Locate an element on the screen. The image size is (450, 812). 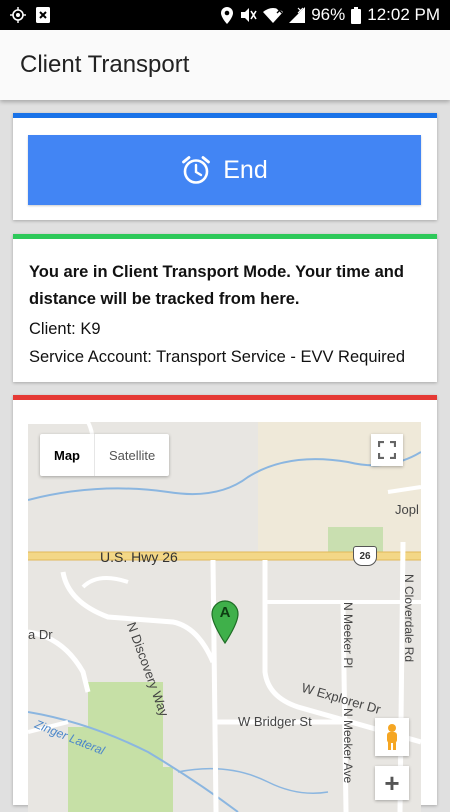
location-pin-icon is located at coordinates (227, 15).